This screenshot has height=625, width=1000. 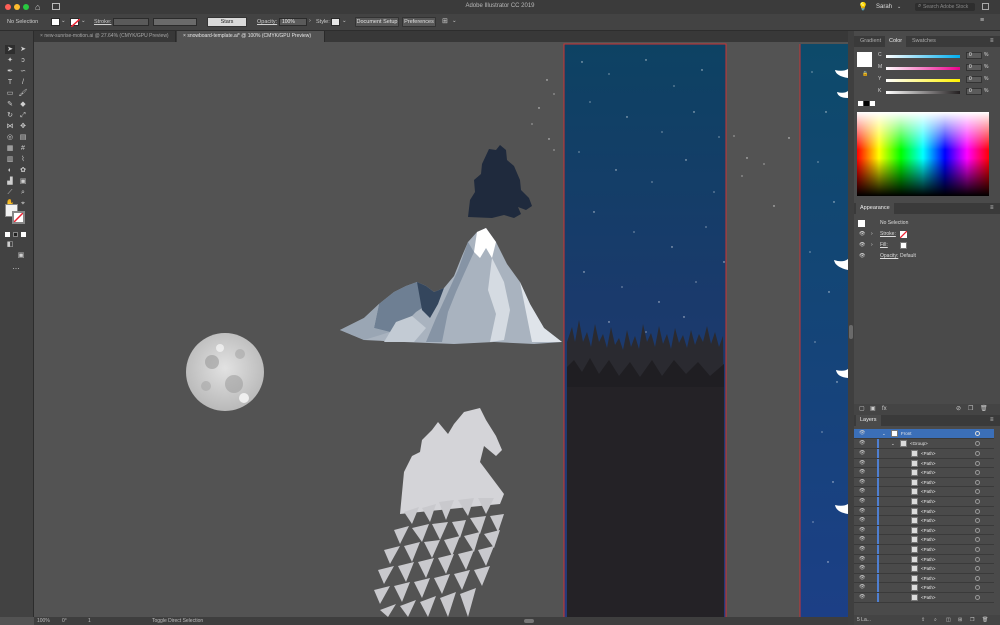 What do you see at coordinates (924, 41) in the screenshot?
I see `tab-swatches: Swatches` at bounding box center [924, 41].